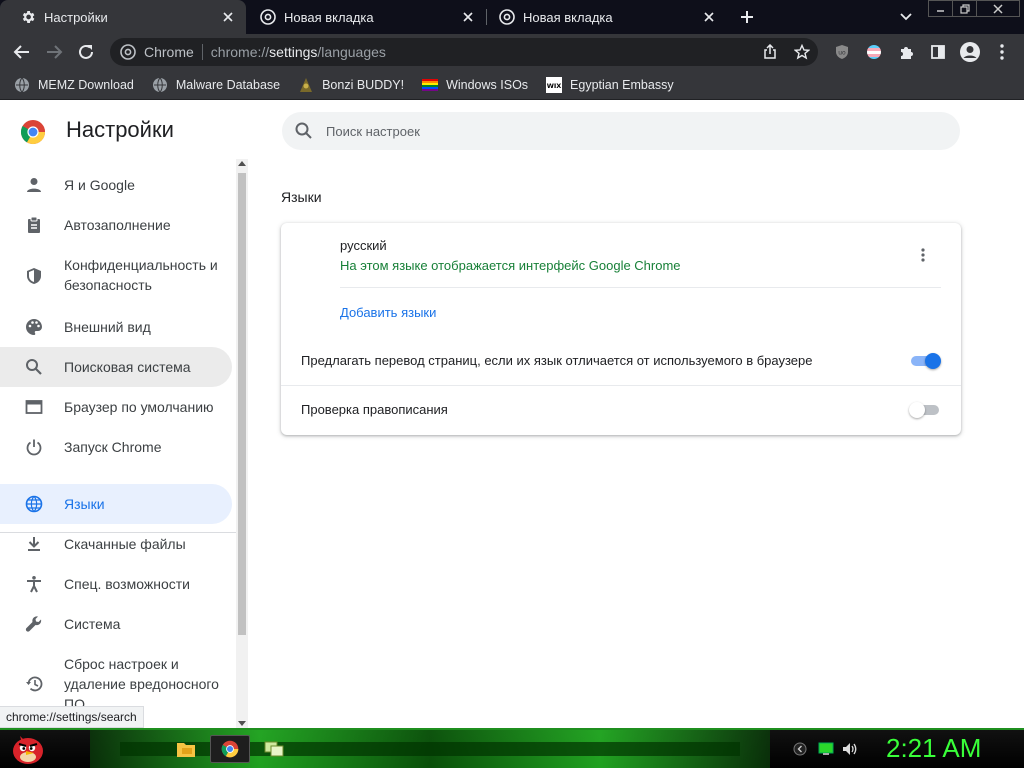 The width and height of the screenshot is (1024, 768). Describe the element at coordinates (228, 84) in the screenshot. I see `bookmark-label: Malware Database` at that location.